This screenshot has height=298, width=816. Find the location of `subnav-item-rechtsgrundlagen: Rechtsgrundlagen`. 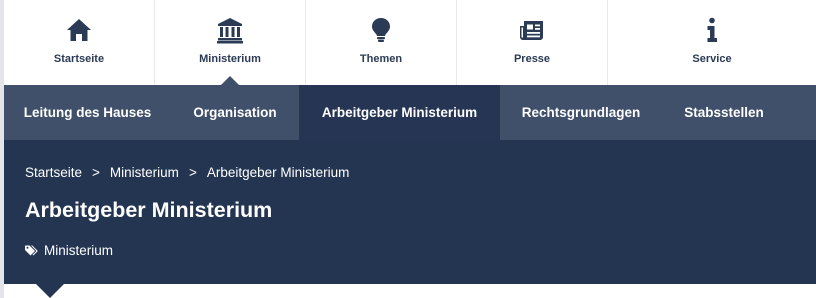

subnav-item-rechtsgrundlagen: Rechtsgrundlagen is located at coordinates (581, 112).